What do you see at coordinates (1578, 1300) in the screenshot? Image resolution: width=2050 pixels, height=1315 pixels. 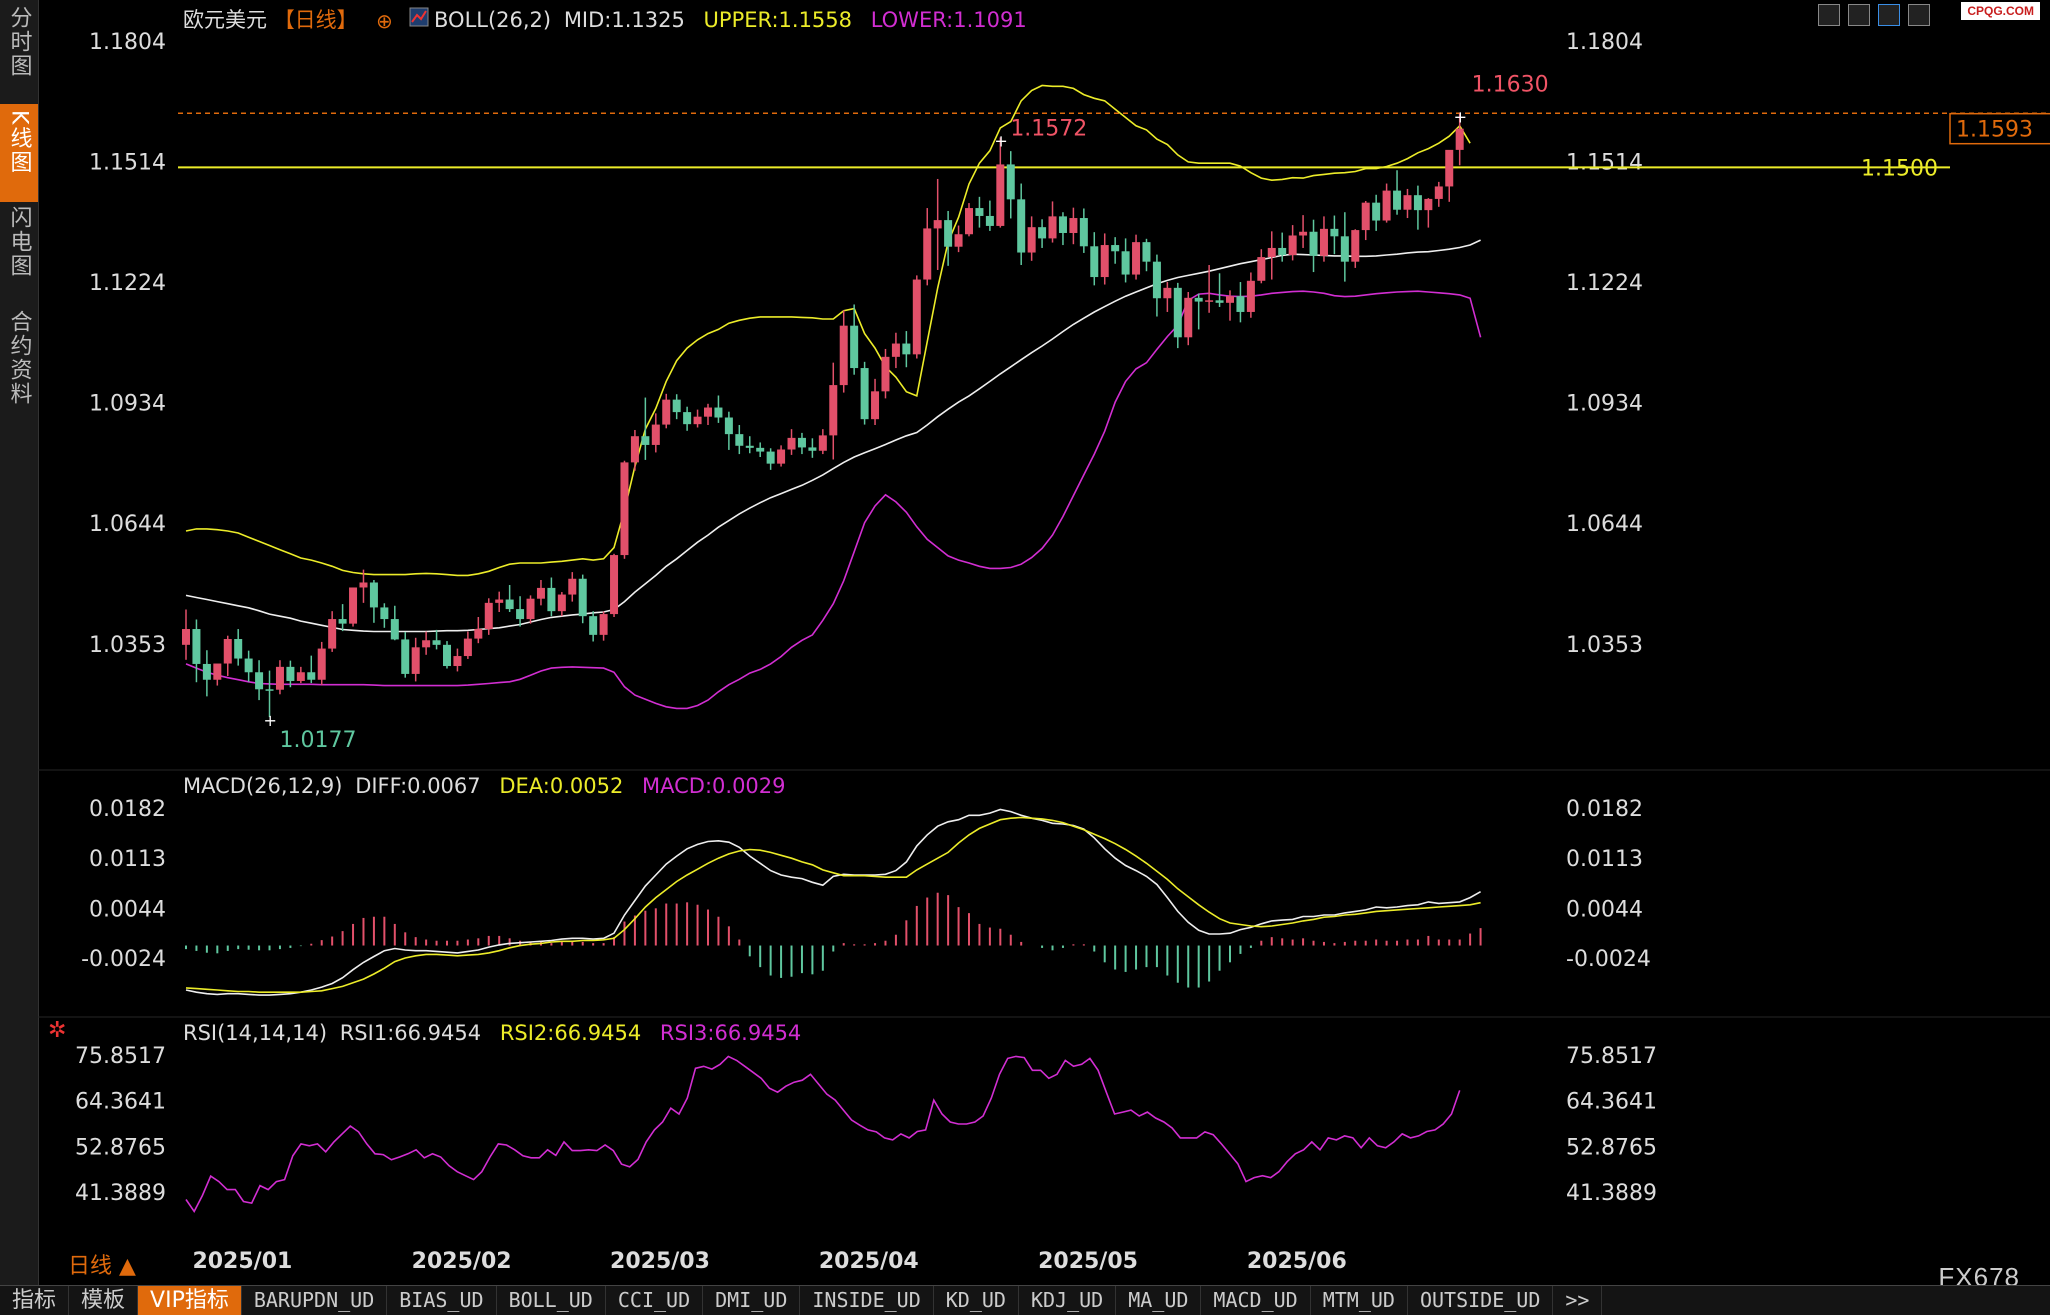 I see `tab-15: >>` at bounding box center [1578, 1300].